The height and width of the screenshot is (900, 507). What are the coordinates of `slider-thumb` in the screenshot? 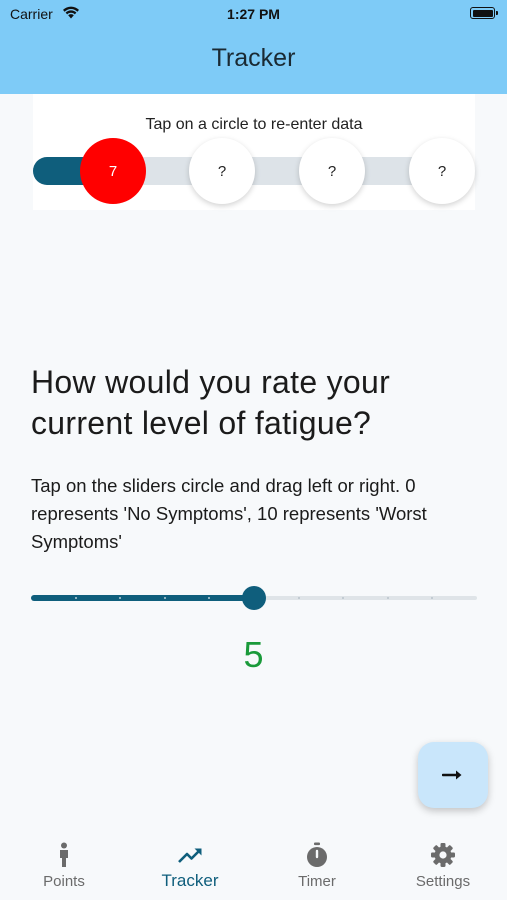 It's located at (254, 598).